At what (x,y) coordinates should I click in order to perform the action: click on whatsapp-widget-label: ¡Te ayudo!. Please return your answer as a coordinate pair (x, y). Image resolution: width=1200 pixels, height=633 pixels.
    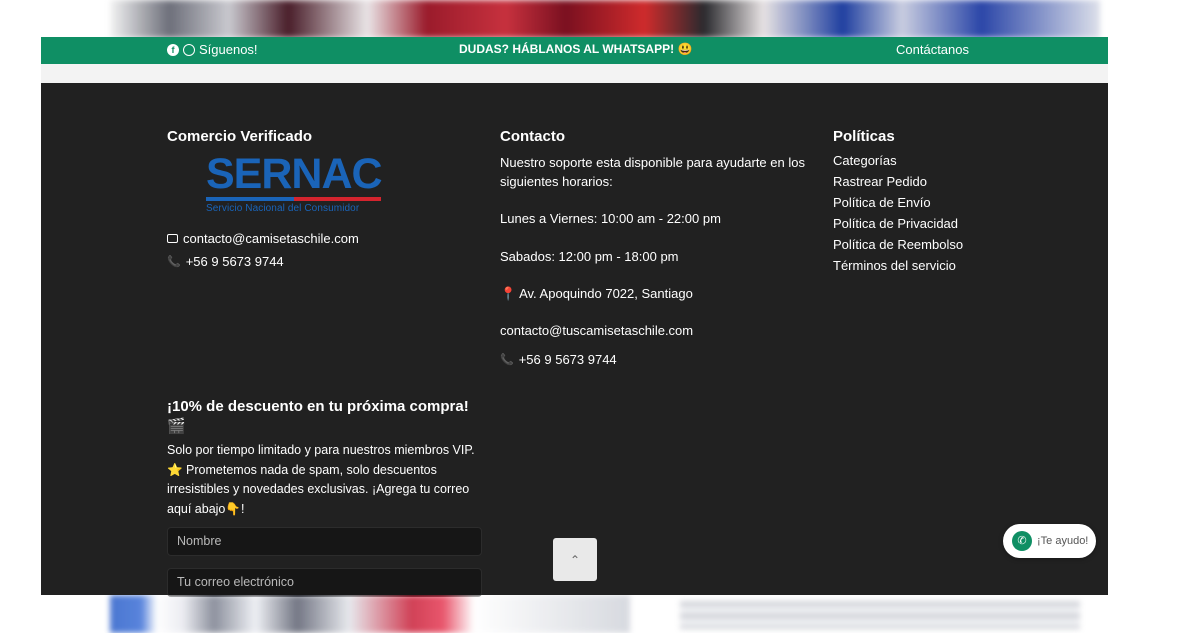
    Looking at the image, I should click on (1063, 541).